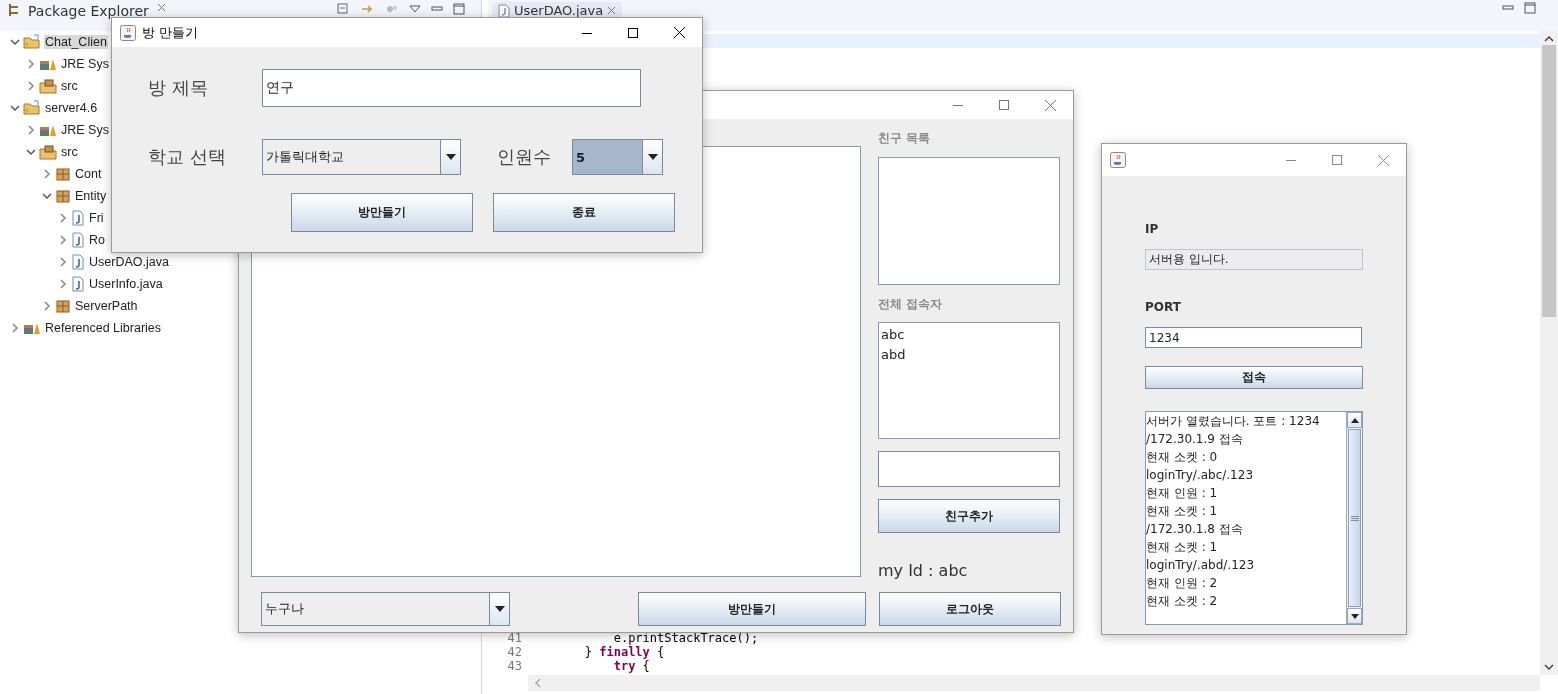  What do you see at coordinates (1195, 529) in the screenshot?
I see `log-line: /172.30.1.8 접속` at bounding box center [1195, 529].